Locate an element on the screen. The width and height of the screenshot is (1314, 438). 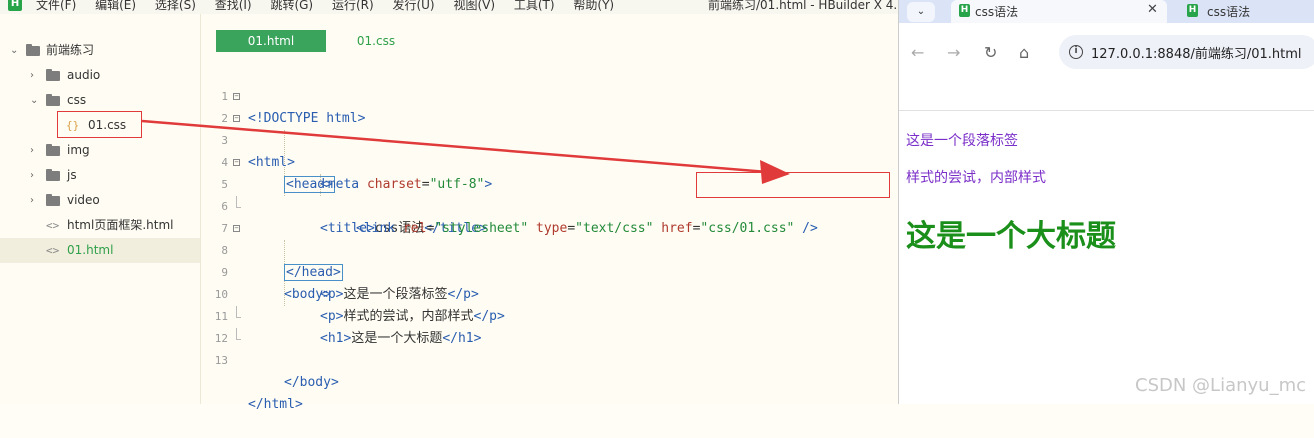
sidebar-item-audio: › audio is located at coordinates (100, 75).